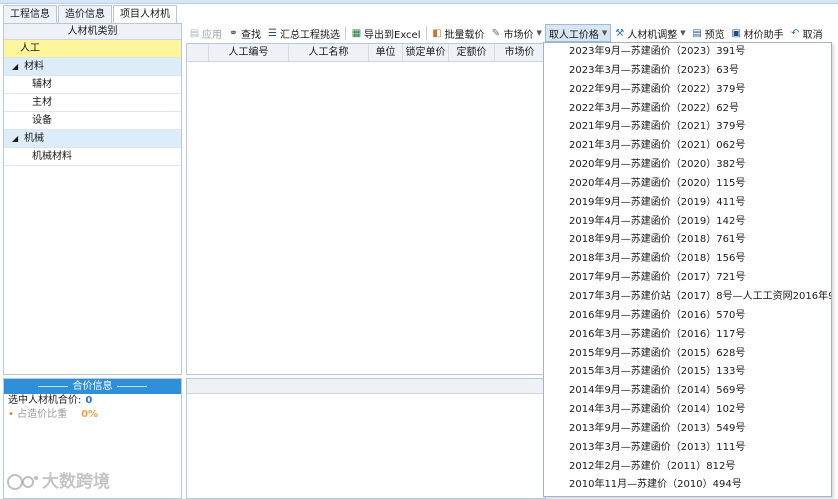  Describe the element at coordinates (812, 35) in the screenshot. I see `cancel-label: 取消` at that location.